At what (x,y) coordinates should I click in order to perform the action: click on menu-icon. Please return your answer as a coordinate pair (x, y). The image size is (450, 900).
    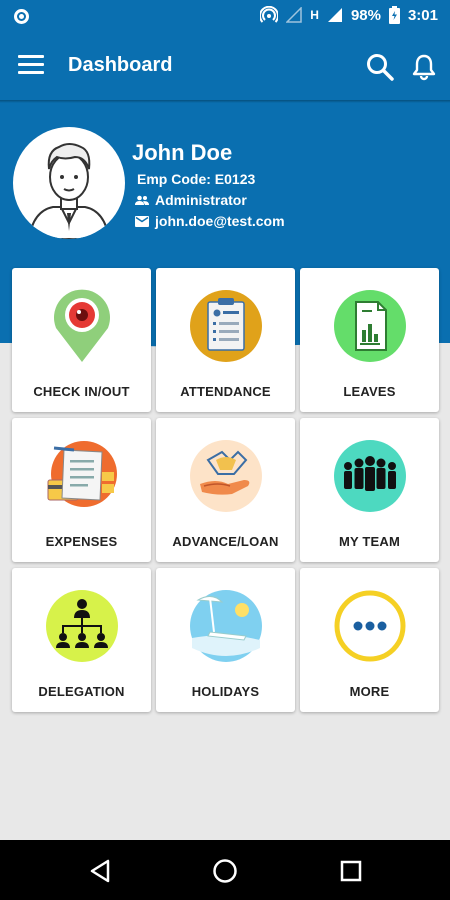
    Looking at the image, I should click on (31, 65).